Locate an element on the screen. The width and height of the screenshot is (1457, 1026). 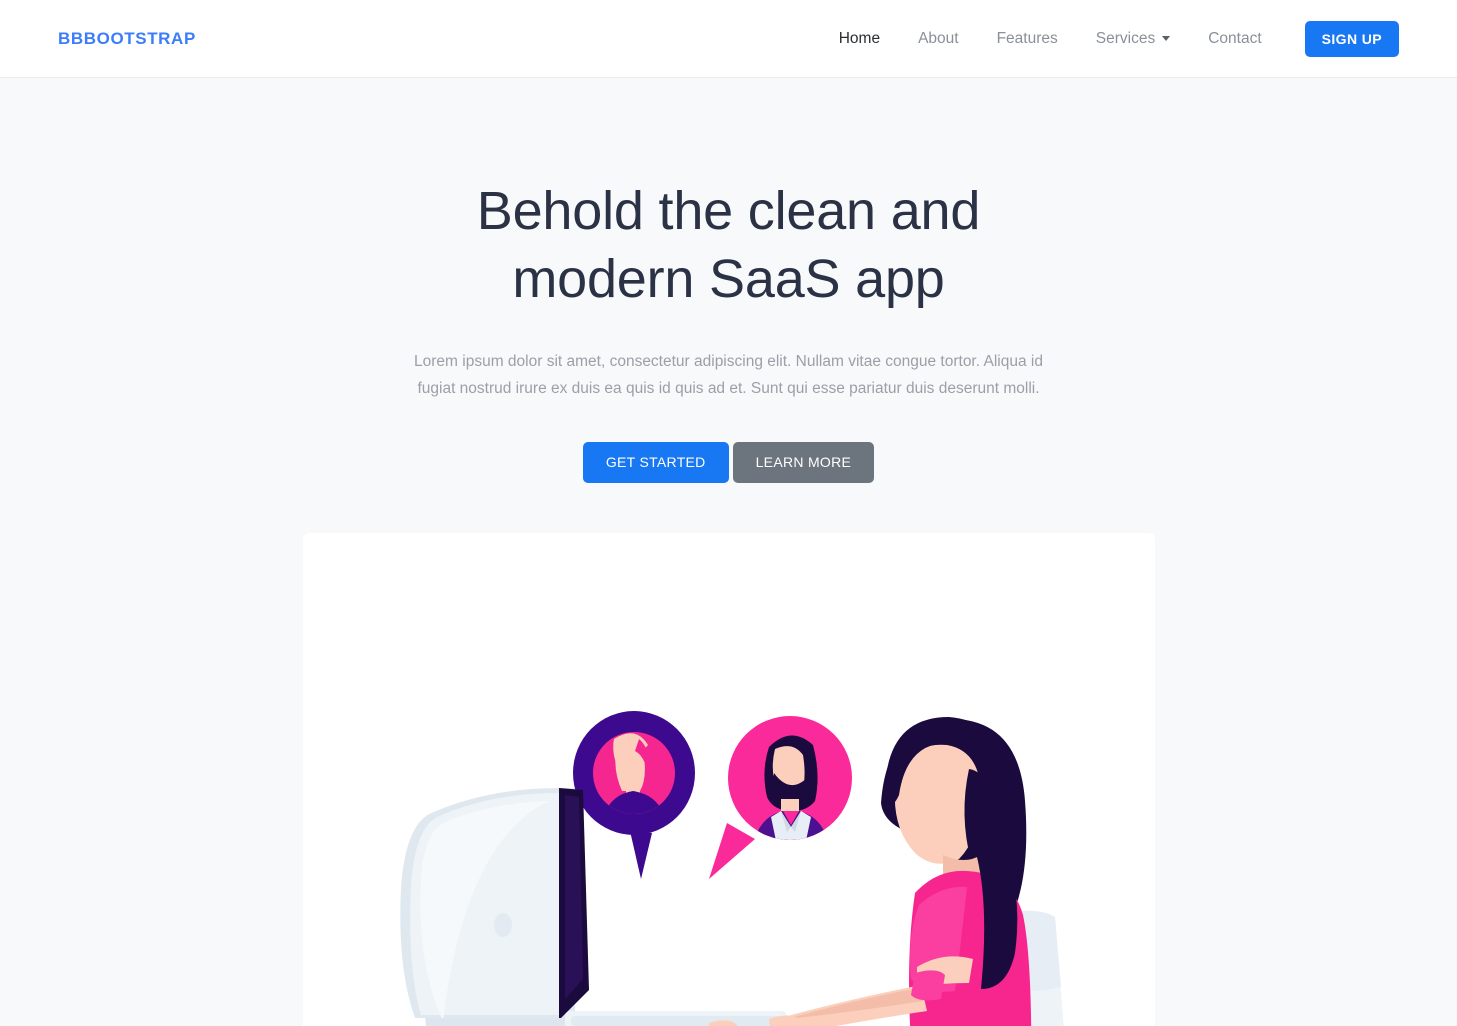
page-title-line-1: Behold the clean and is located at coordinates (728, 211).